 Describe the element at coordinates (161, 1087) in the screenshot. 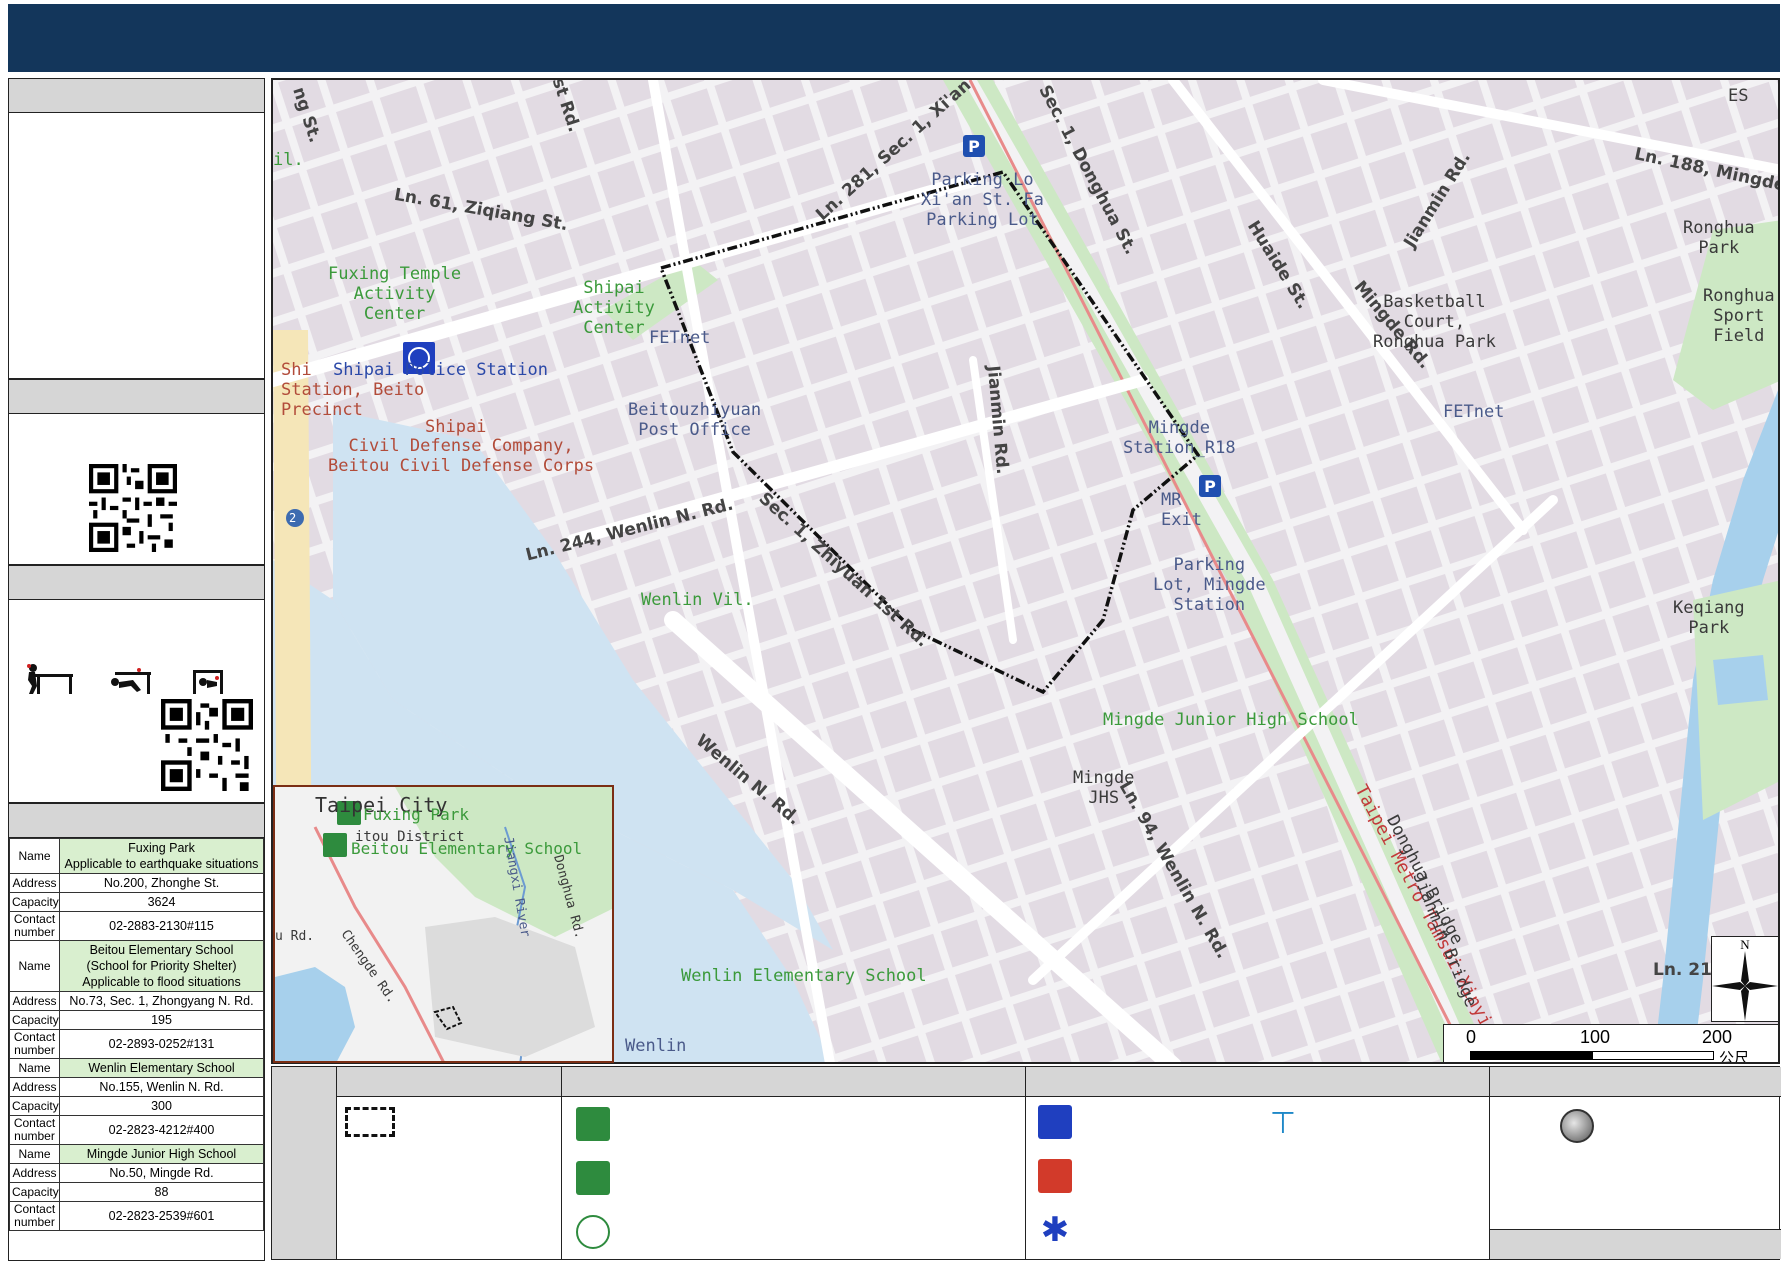

I see `shelter-field-value: No.155, Wenlin N. Rd.` at that location.